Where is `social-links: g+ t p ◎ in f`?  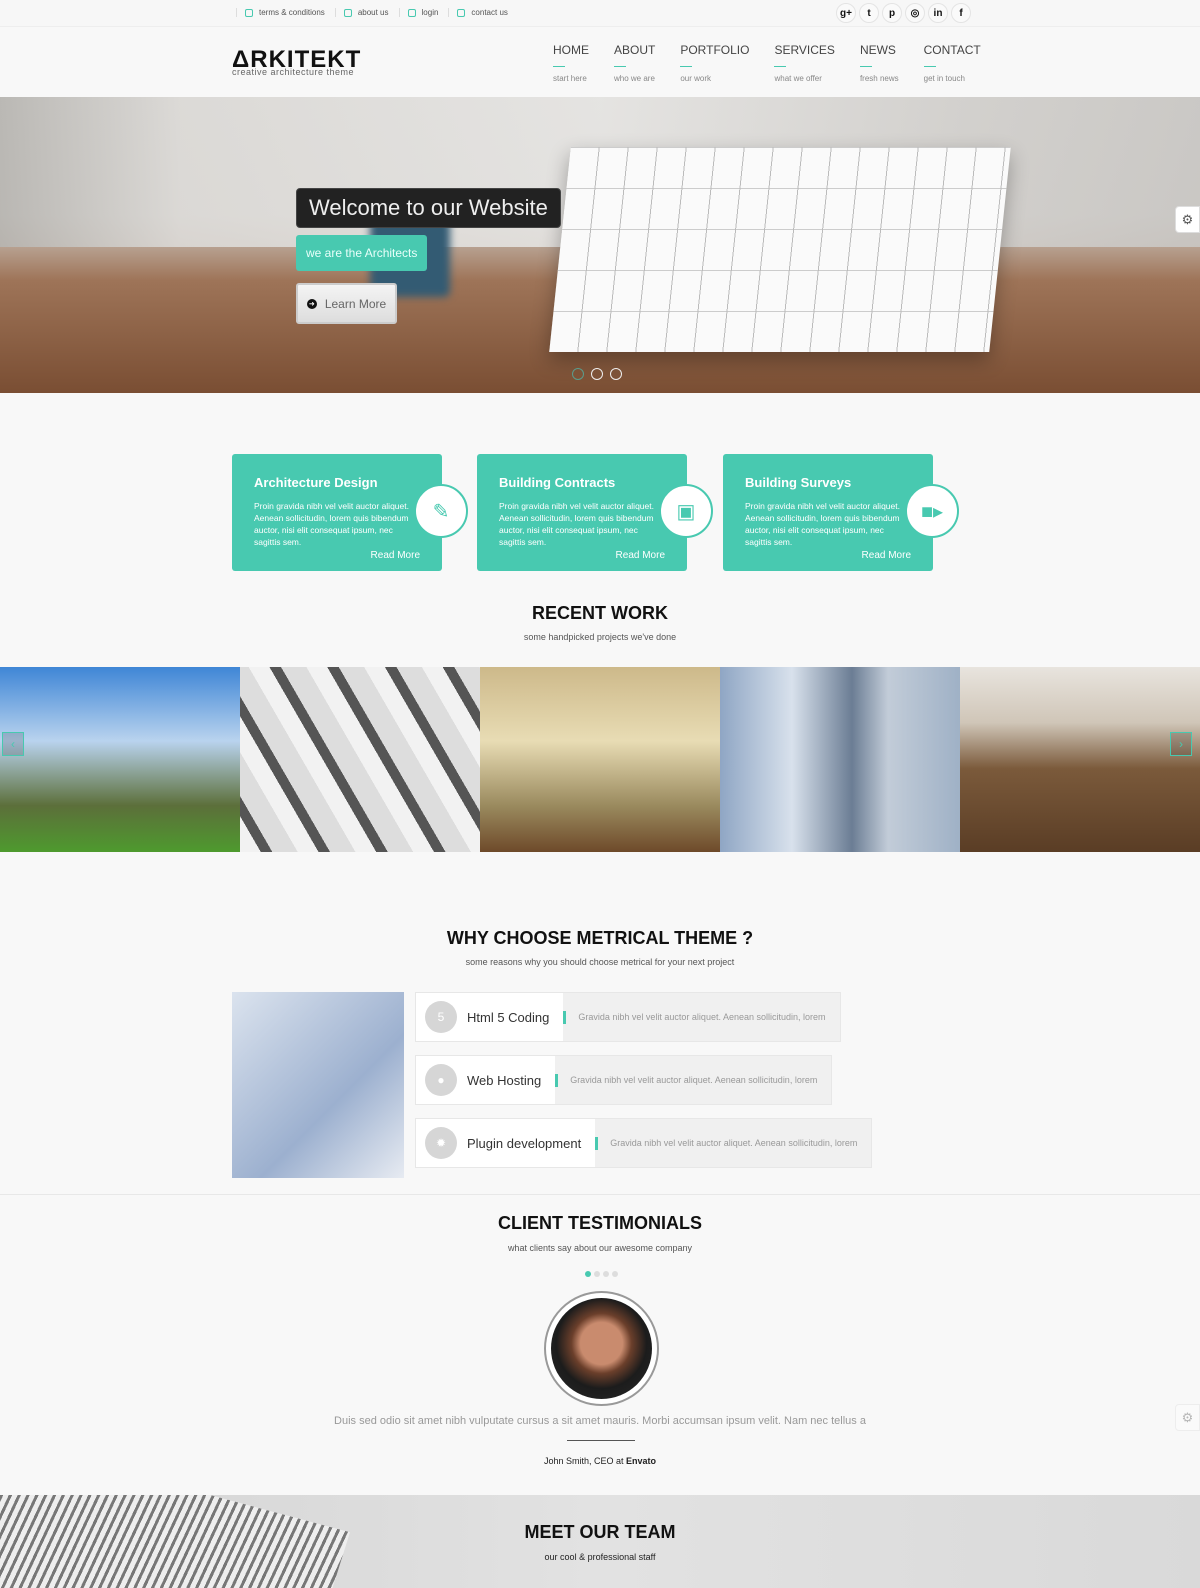 social-links: g+ t p ◎ in f is located at coordinates (903, 13).